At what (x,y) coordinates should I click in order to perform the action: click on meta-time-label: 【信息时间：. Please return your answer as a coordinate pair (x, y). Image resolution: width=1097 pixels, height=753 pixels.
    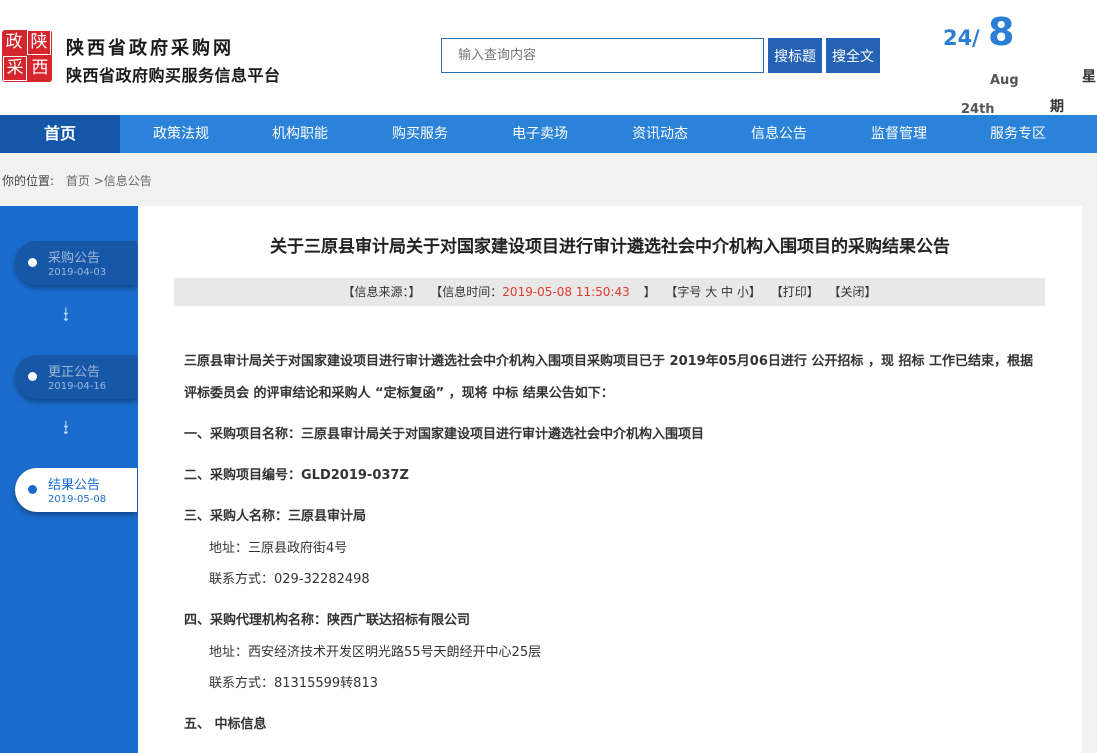
    Looking at the image, I should click on (466, 292).